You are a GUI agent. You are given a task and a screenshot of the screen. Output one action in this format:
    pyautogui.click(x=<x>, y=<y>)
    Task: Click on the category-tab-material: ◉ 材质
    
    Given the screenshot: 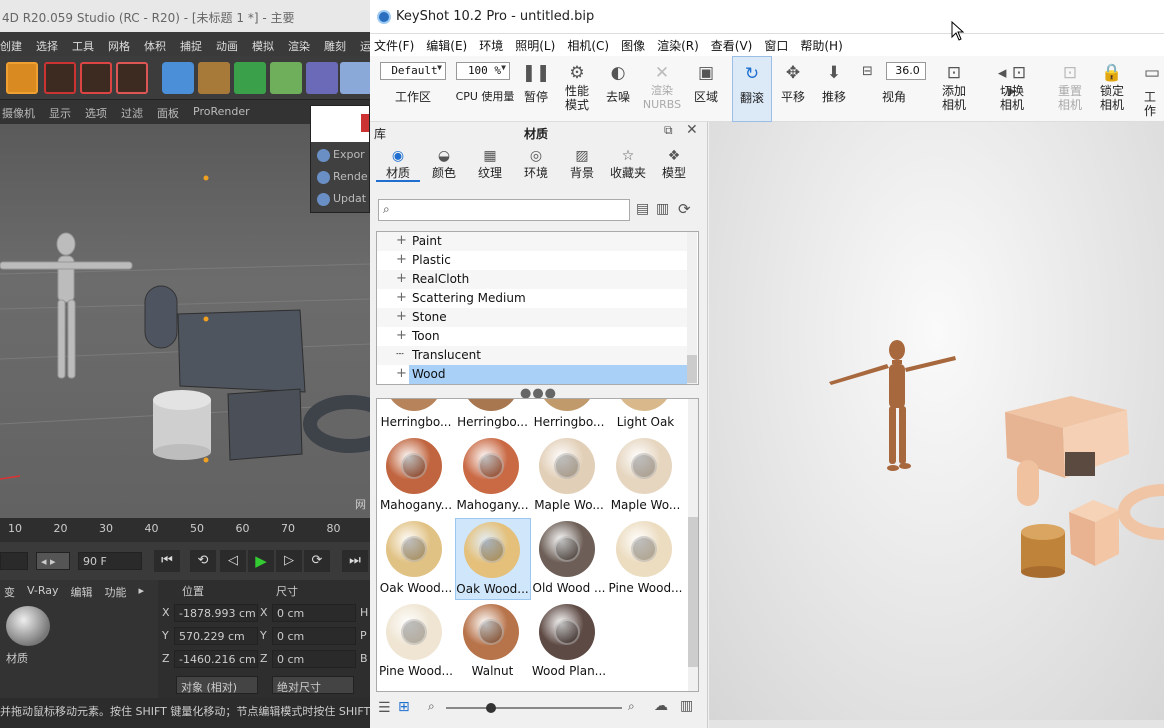 What is the action you would take?
    pyautogui.click(x=398, y=165)
    